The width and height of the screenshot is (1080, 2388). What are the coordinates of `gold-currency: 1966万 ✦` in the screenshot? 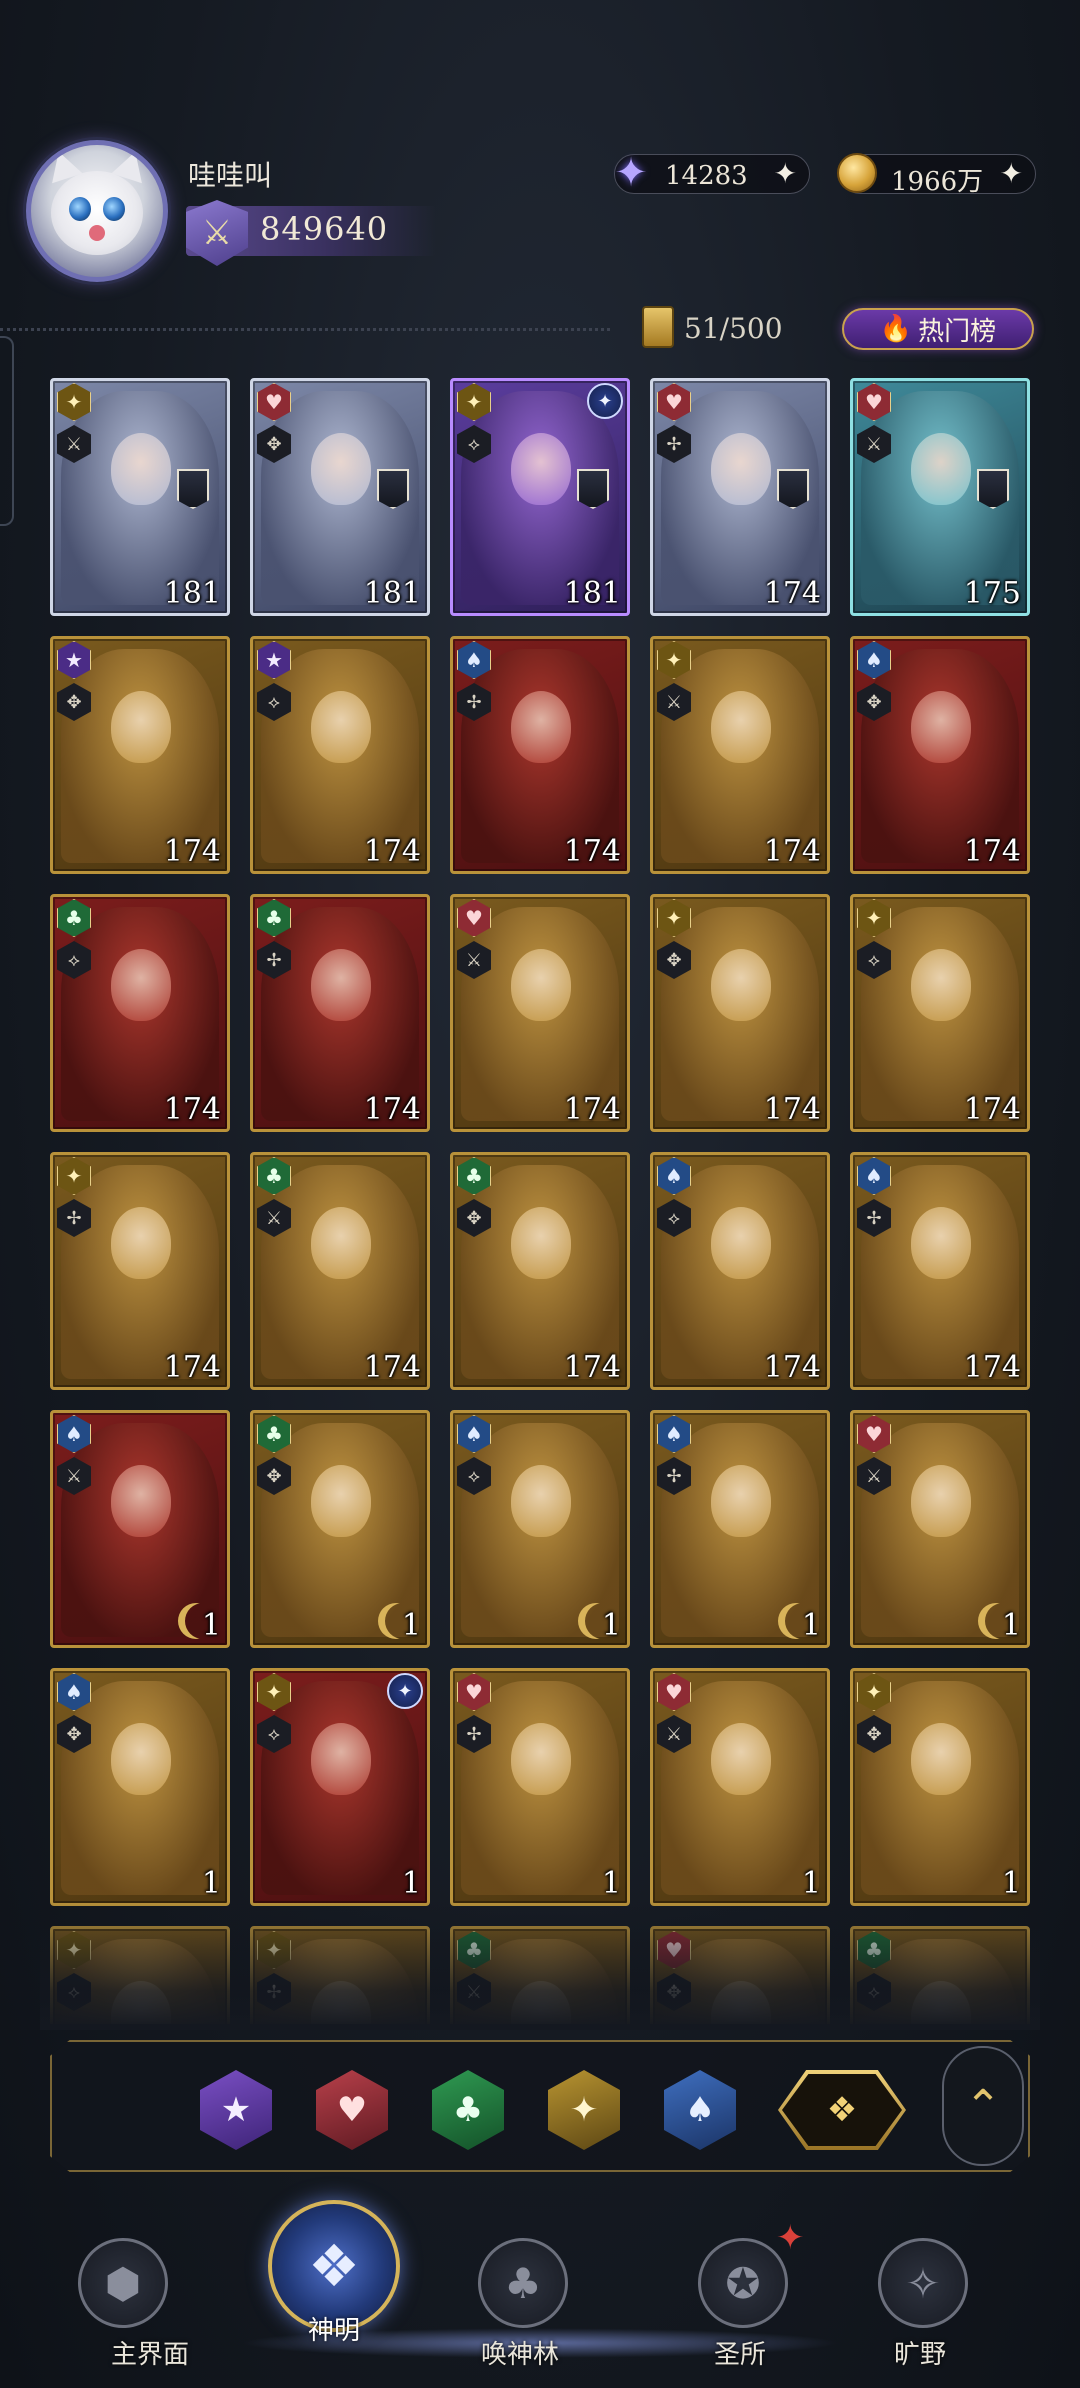 It's located at (936, 175).